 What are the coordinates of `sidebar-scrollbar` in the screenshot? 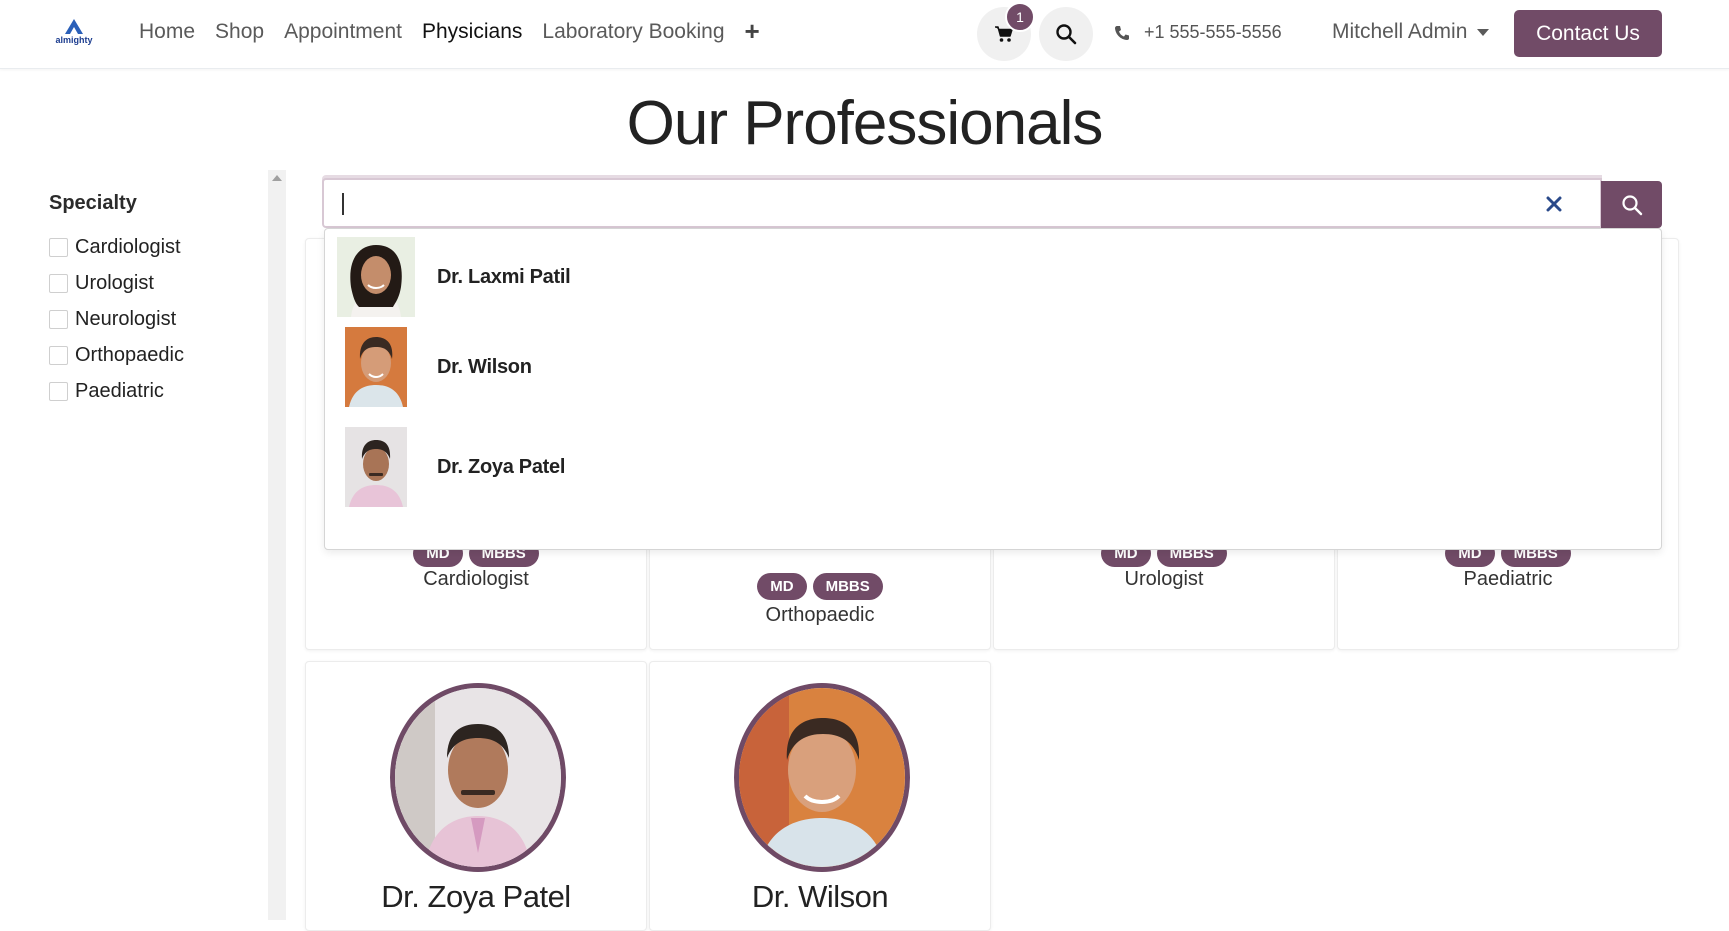 It's located at (277, 545).